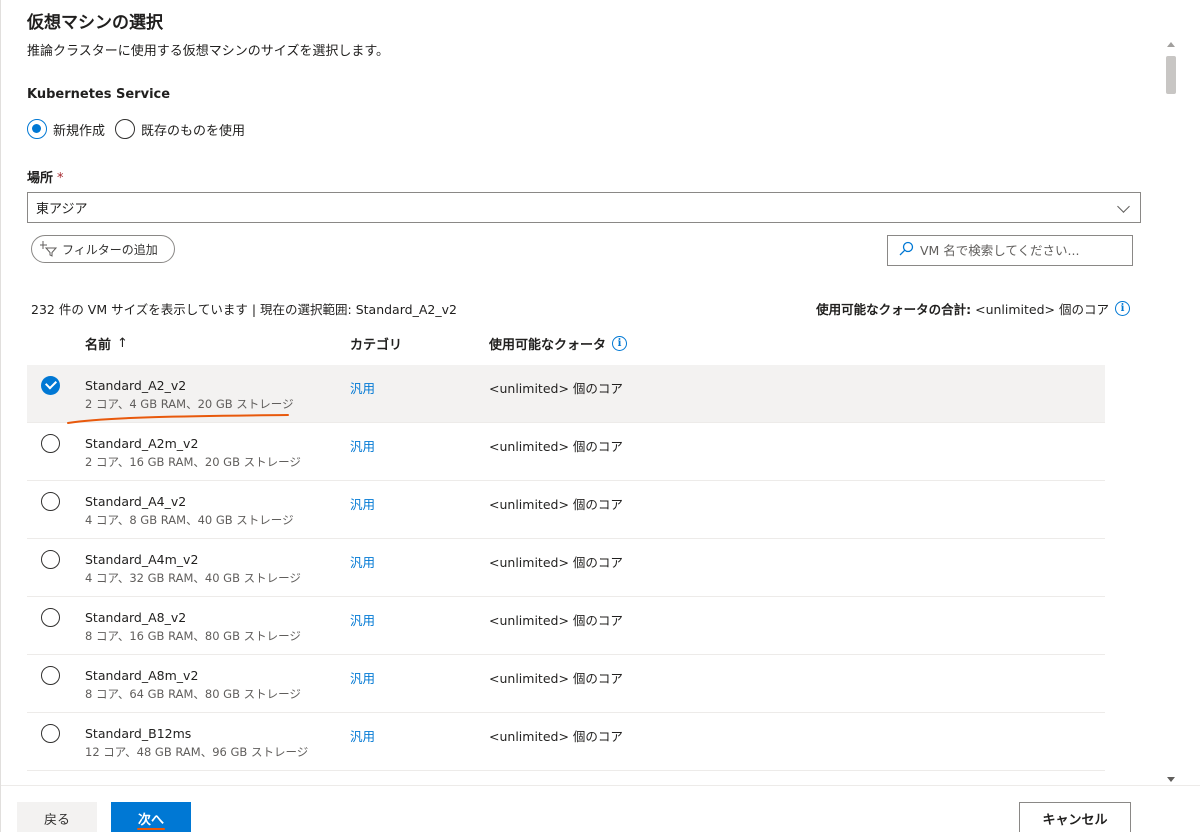 The height and width of the screenshot is (832, 1200). What do you see at coordinates (548, 345) in the screenshot?
I see `column-quota-label: 使用可能なクォータ` at bounding box center [548, 345].